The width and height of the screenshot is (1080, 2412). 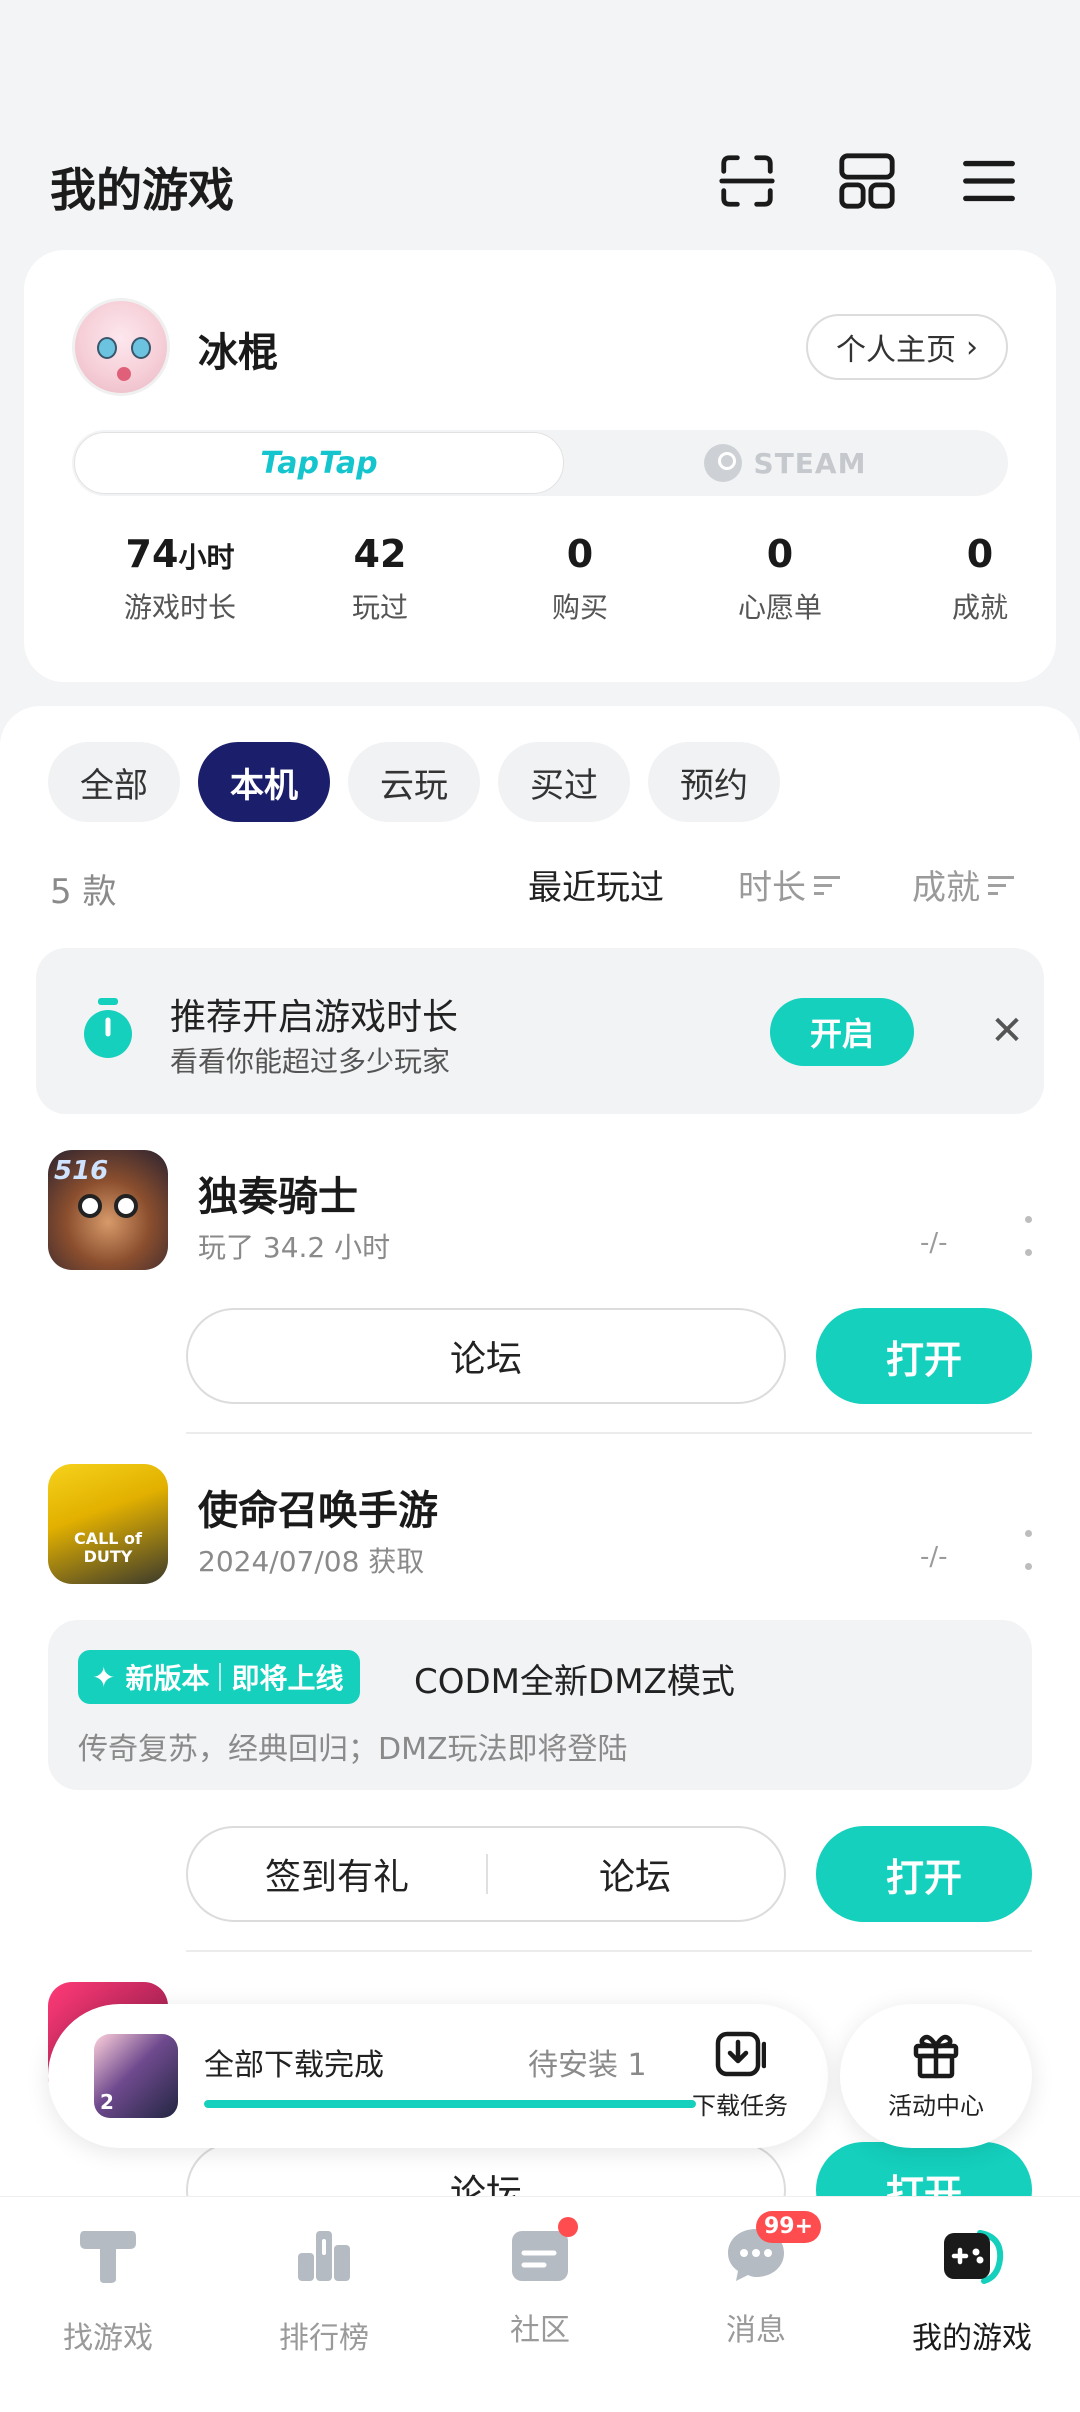 What do you see at coordinates (1001, 885) in the screenshot?
I see `sort-icon` at bounding box center [1001, 885].